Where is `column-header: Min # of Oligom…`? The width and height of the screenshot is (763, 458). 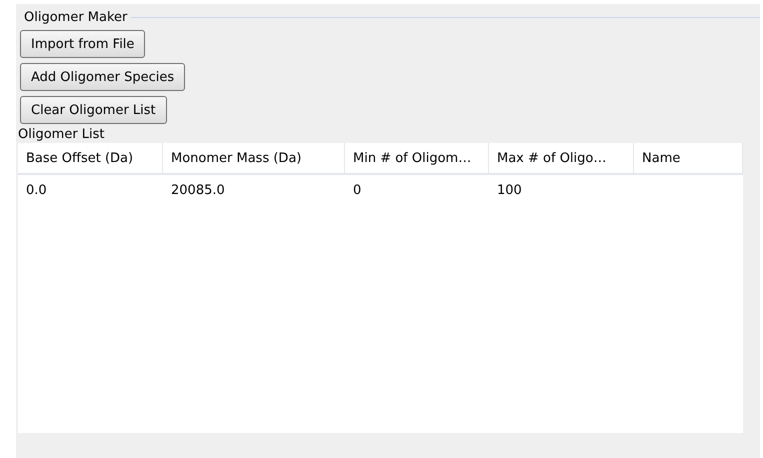 column-header: Min # of Oligom… is located at coordinates (417, 158).